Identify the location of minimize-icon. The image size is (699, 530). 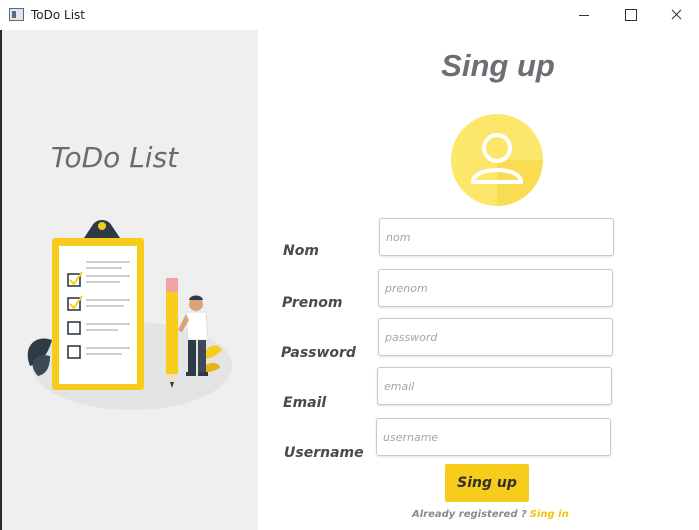
(584, 15).